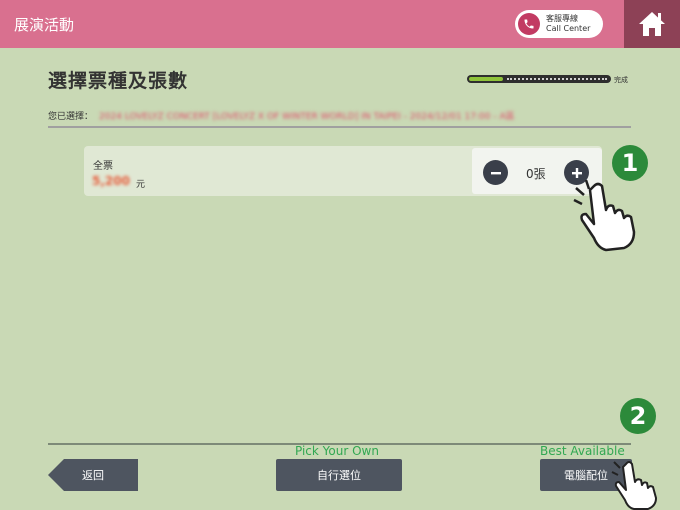 The width and height of the screenshot is (680, 510). I want to click on progress-bar, so click(539, 79).